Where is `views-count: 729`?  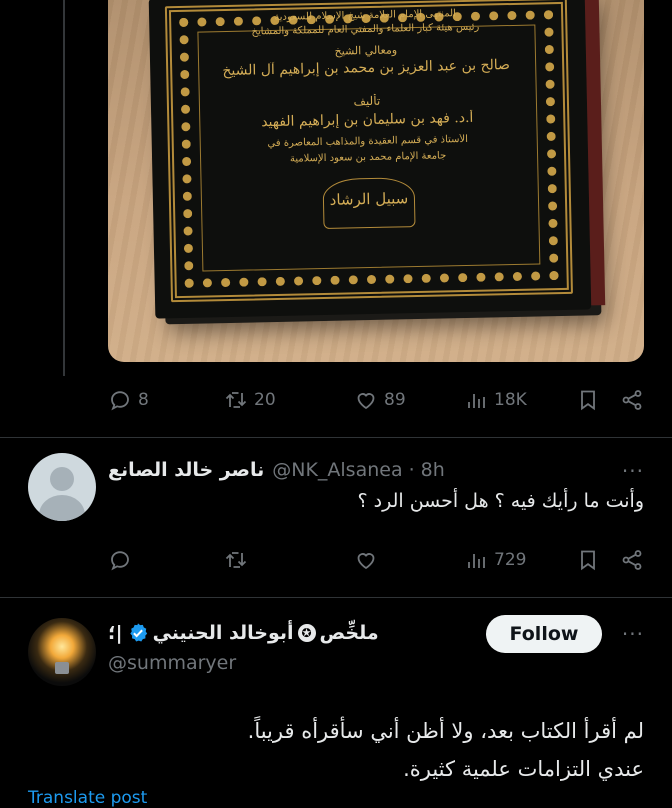
views-count: 729 is located at coordinates (510, 560).